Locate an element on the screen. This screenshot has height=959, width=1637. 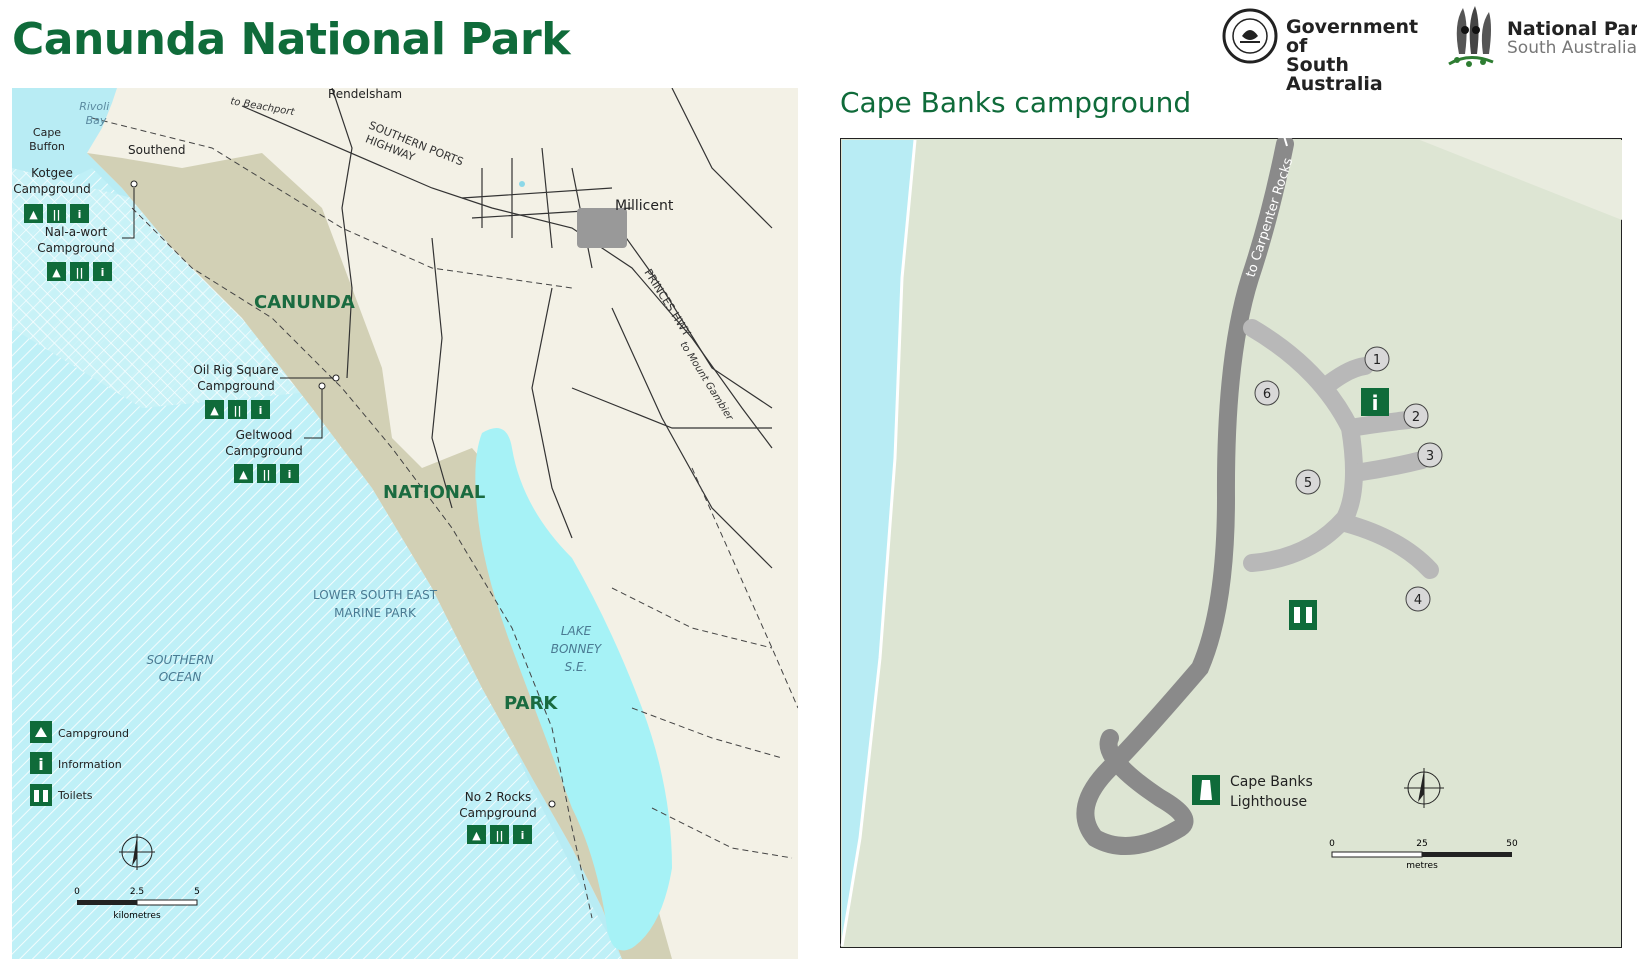
campsite-5: 5 is located at coordinates (1308, 482).